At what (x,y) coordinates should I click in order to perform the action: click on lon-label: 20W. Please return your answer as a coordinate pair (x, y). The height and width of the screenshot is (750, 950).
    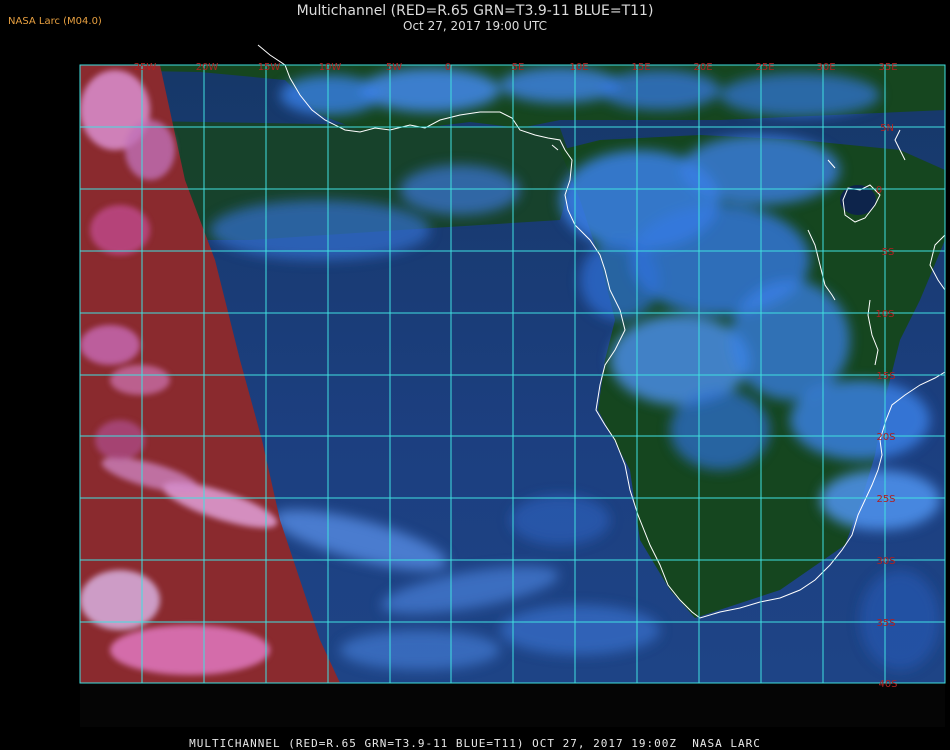
    Looking at the image, I should click on (207, 67).